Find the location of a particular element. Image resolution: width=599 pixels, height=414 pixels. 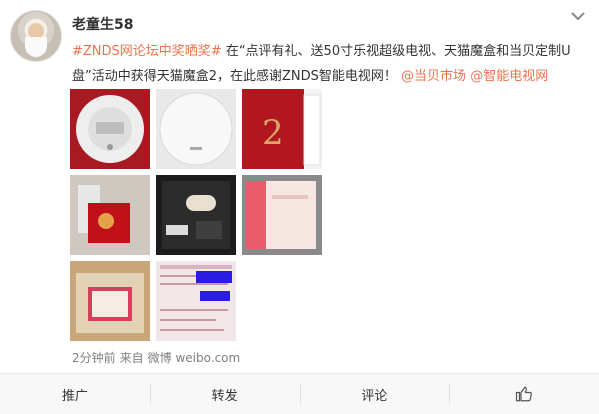

username: 老童生58 is located at coordinates (102, 24).